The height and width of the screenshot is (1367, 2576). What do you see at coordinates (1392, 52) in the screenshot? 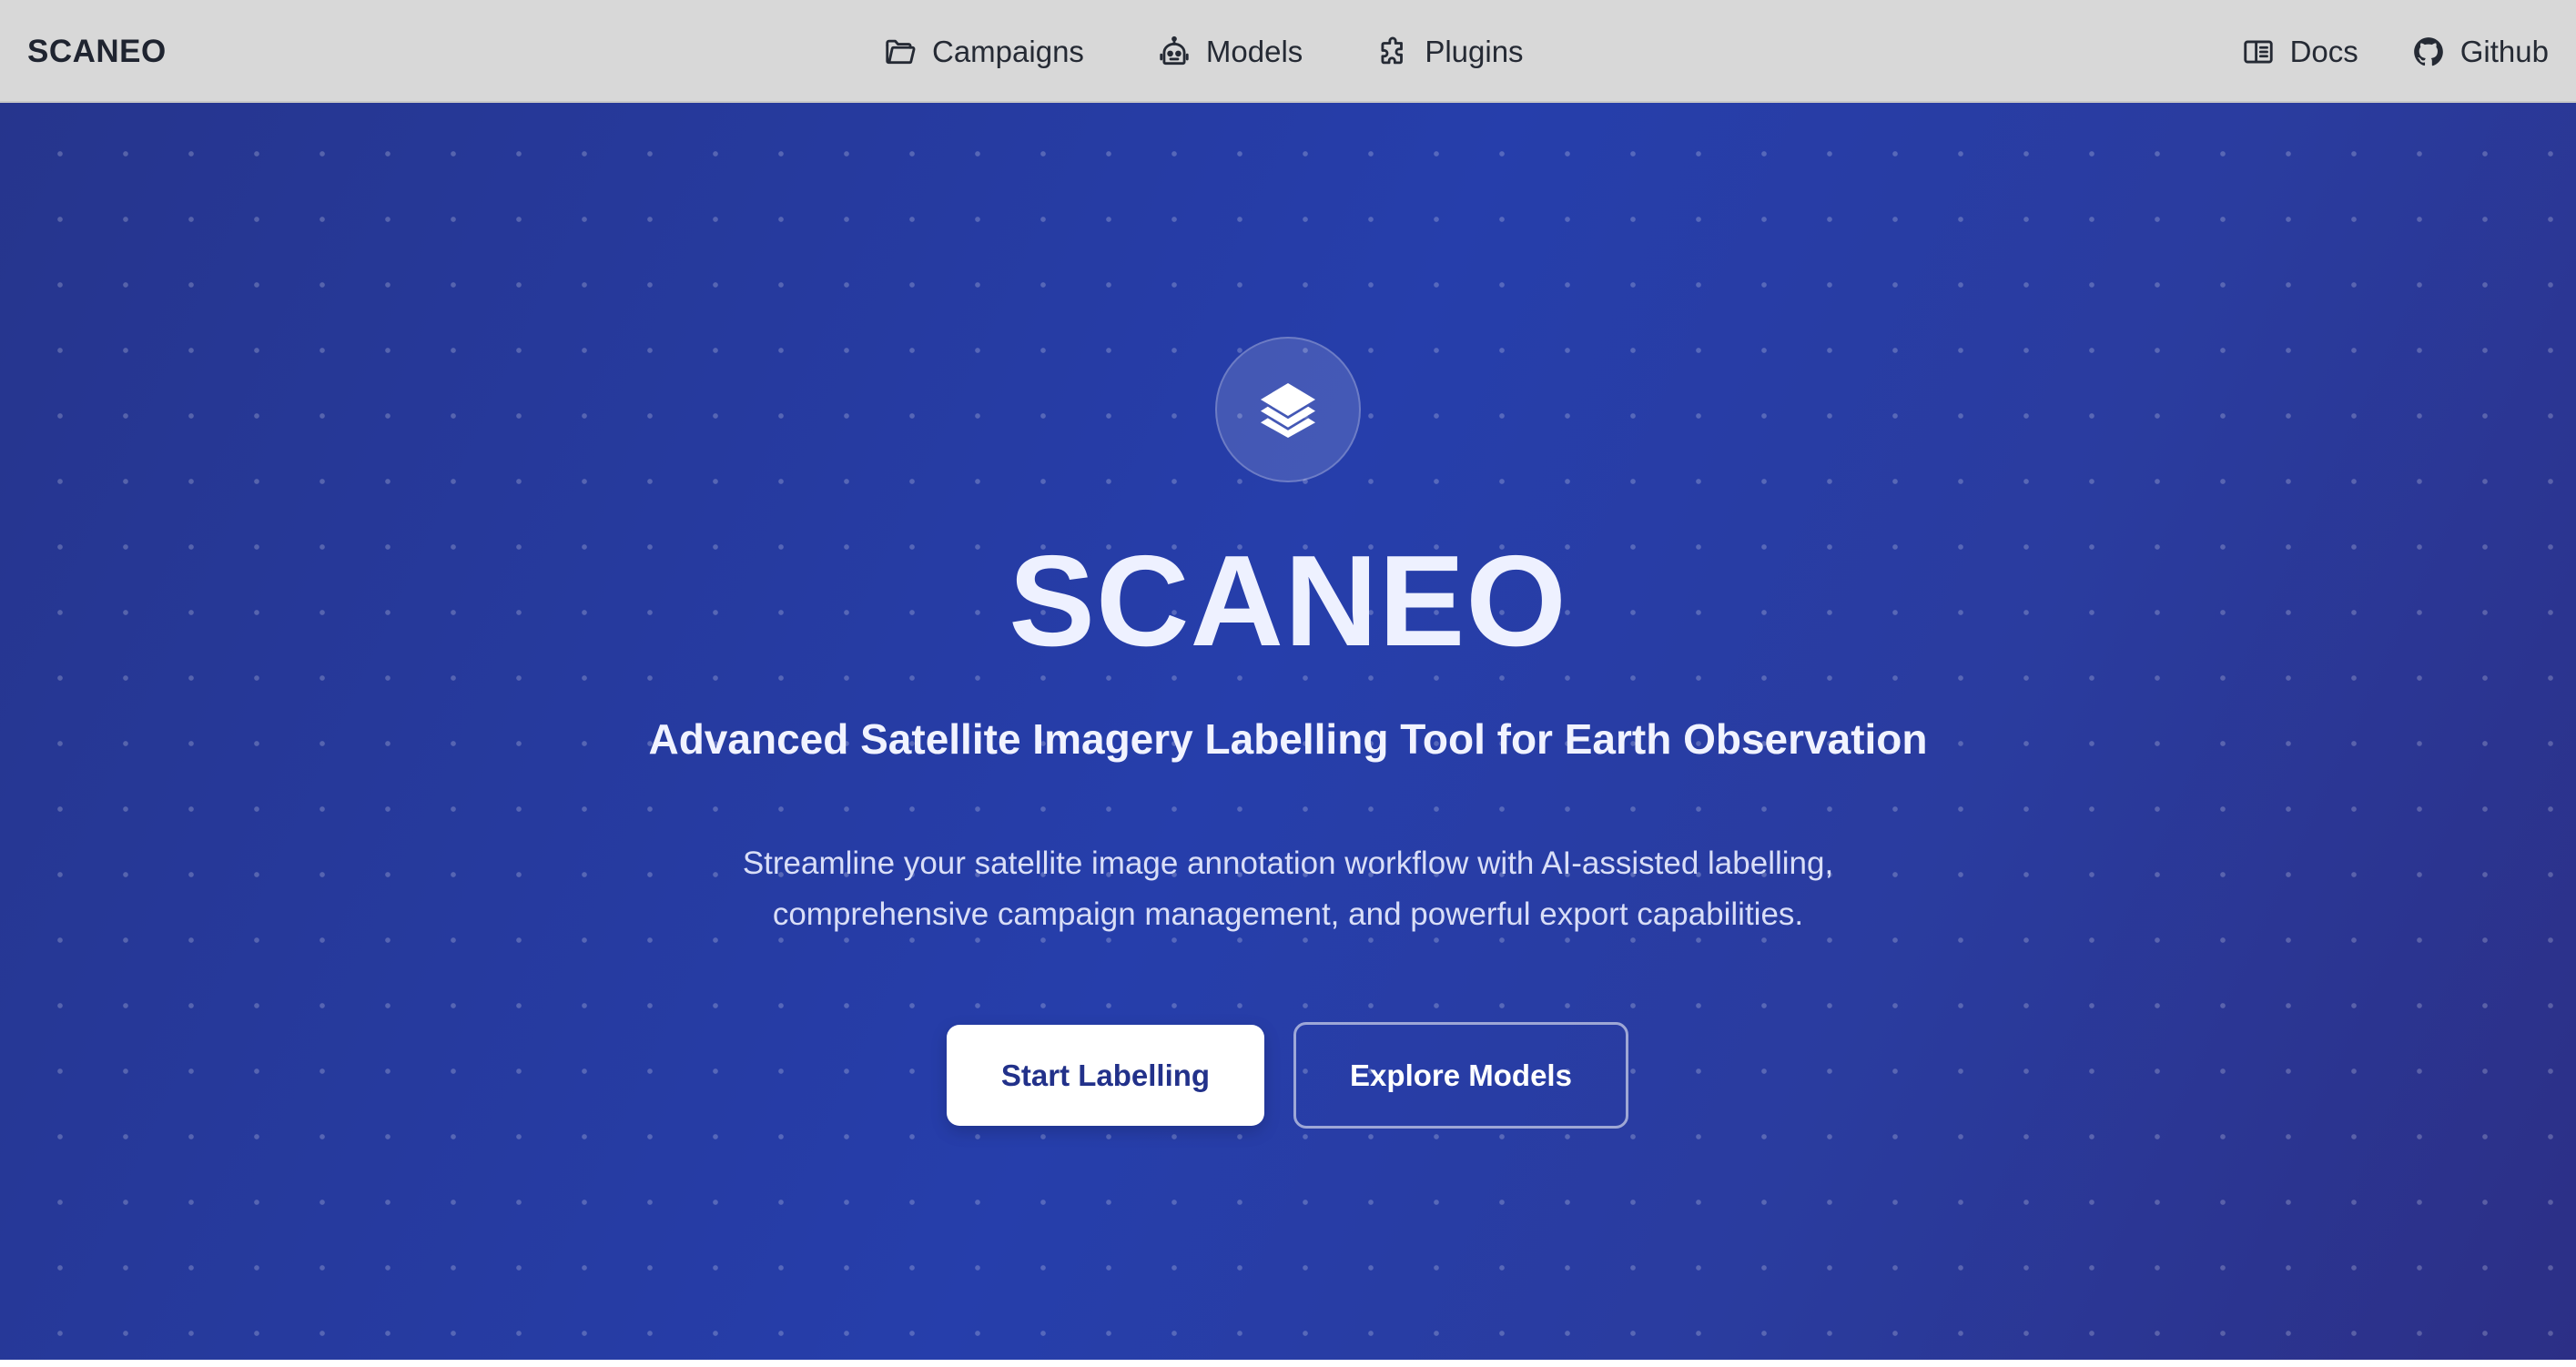
I see `puzzle-icon` at bounding box center [1392, 52].